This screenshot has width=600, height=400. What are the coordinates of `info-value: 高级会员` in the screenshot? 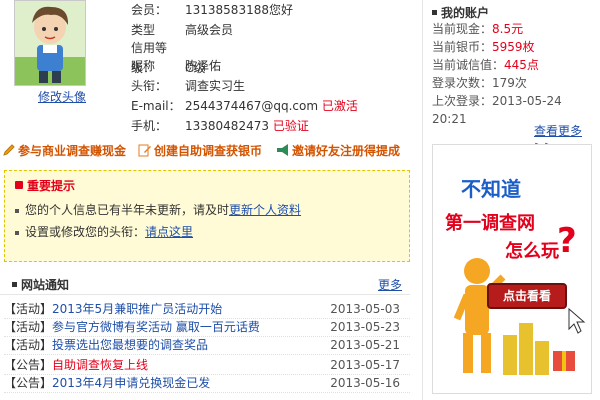 It's located at (209, 30).